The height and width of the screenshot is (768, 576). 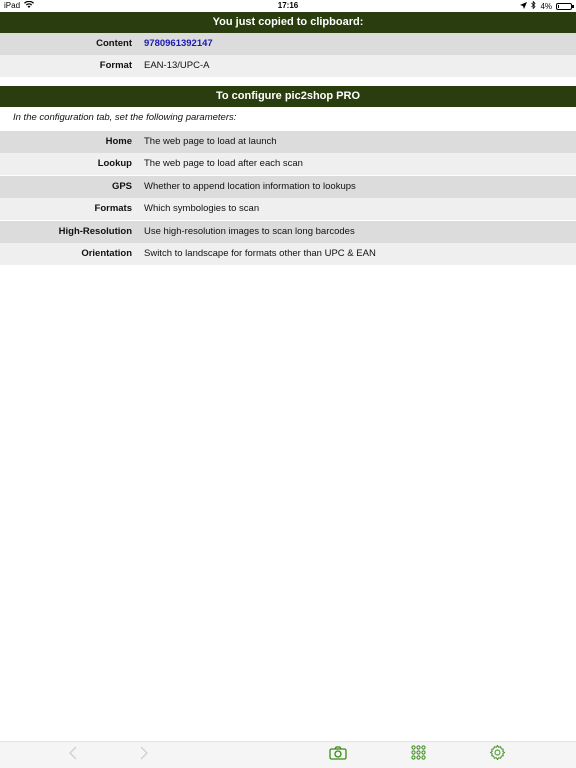 I want to click on chevron-right-icon, so click(x=144, y=755).